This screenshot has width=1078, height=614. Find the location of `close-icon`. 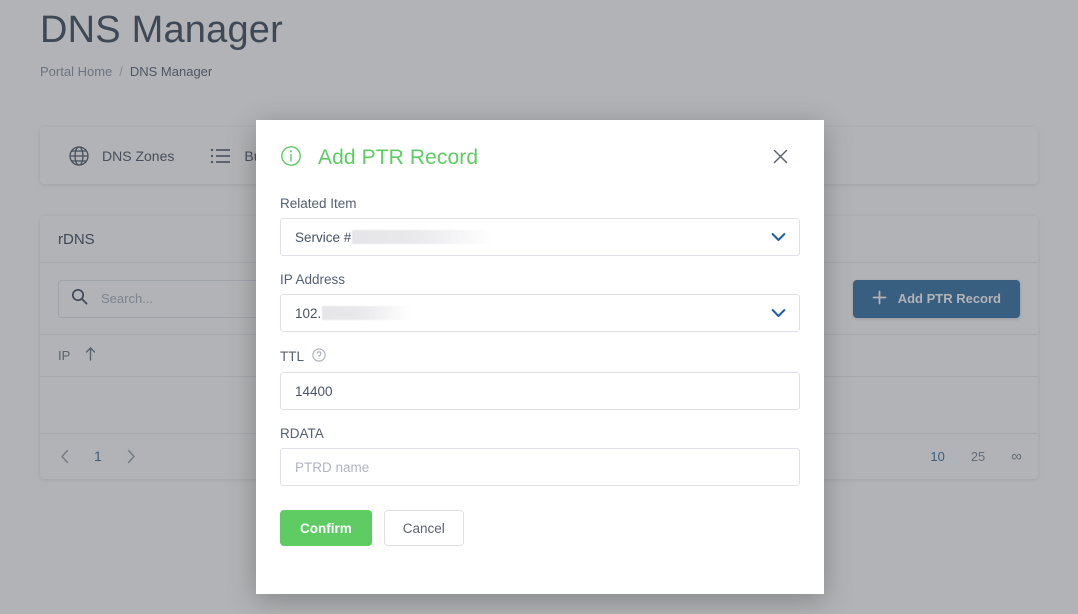

close-icon is located at coordinates (780, 158).